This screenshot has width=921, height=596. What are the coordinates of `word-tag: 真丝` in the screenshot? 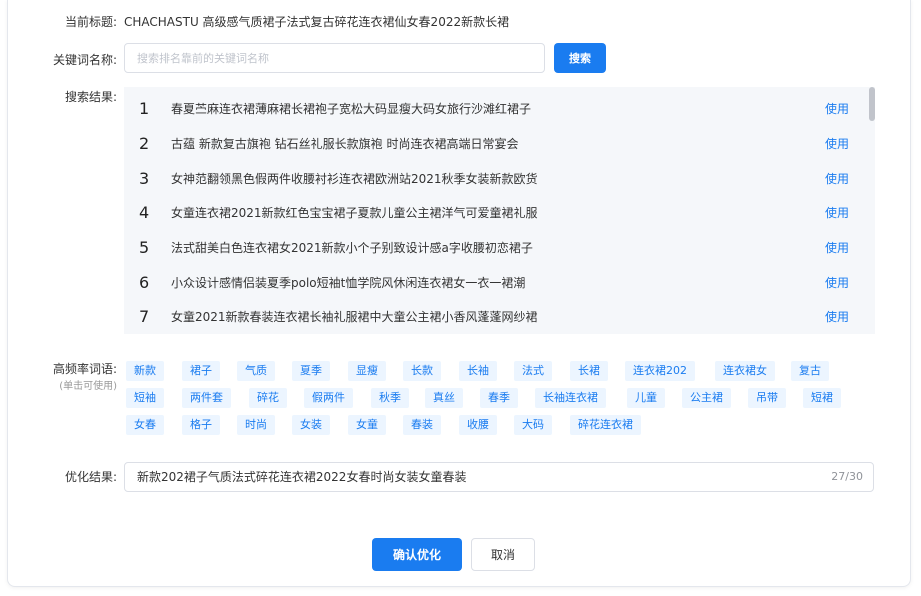 It's located at (444, 398).